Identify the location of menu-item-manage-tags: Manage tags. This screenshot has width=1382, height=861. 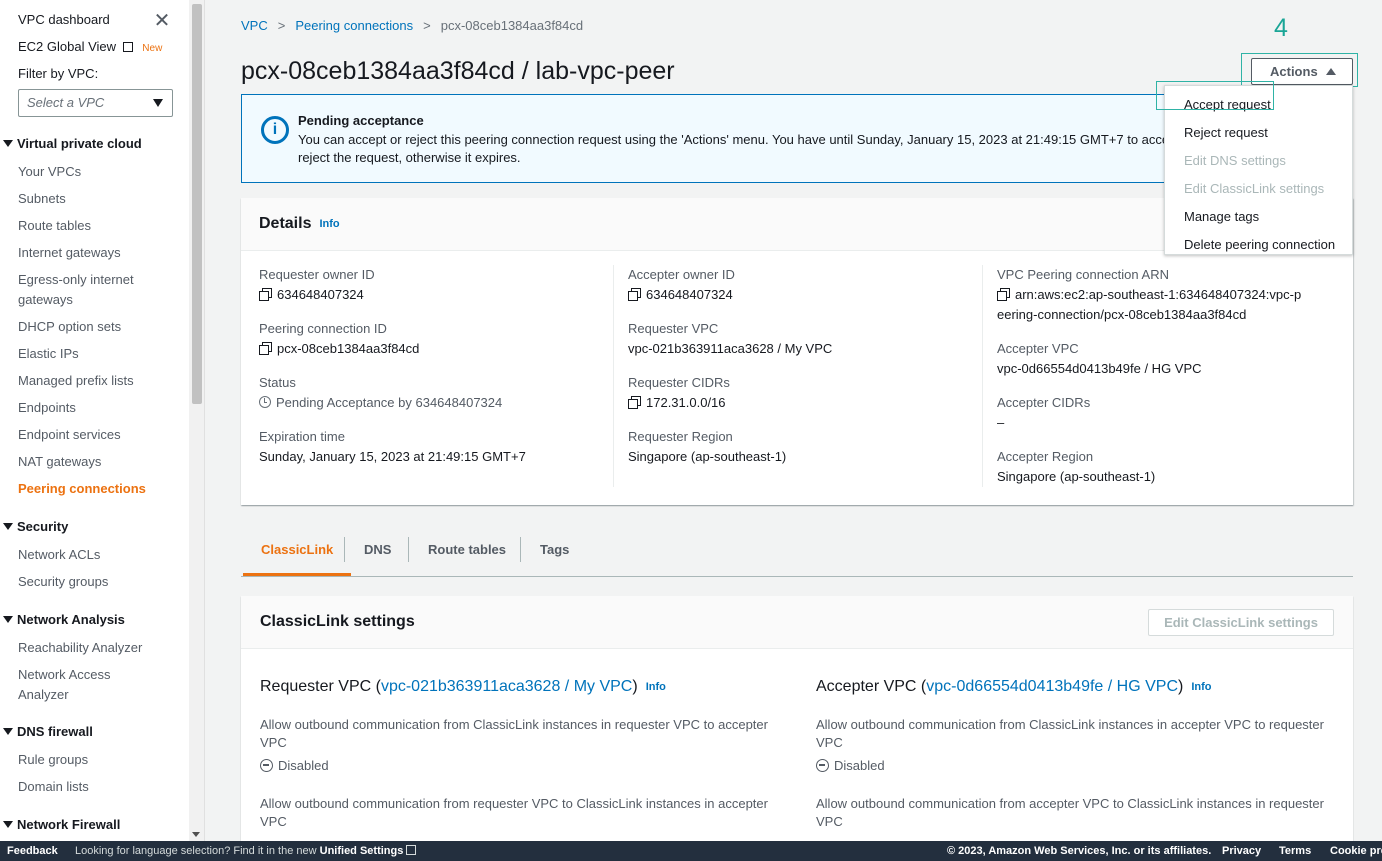
(1258, 217).